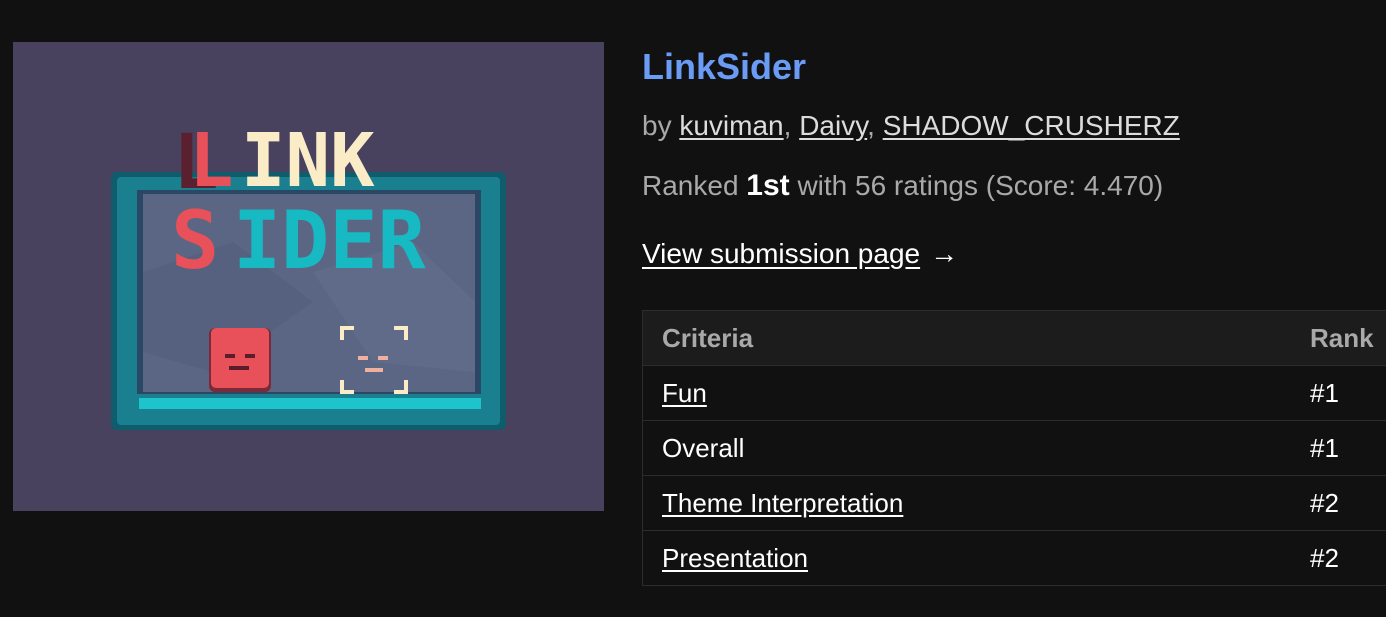 This screenshot has width=1386, height=617. I want to click on criteria-cell: Fun, so click(976, 393).